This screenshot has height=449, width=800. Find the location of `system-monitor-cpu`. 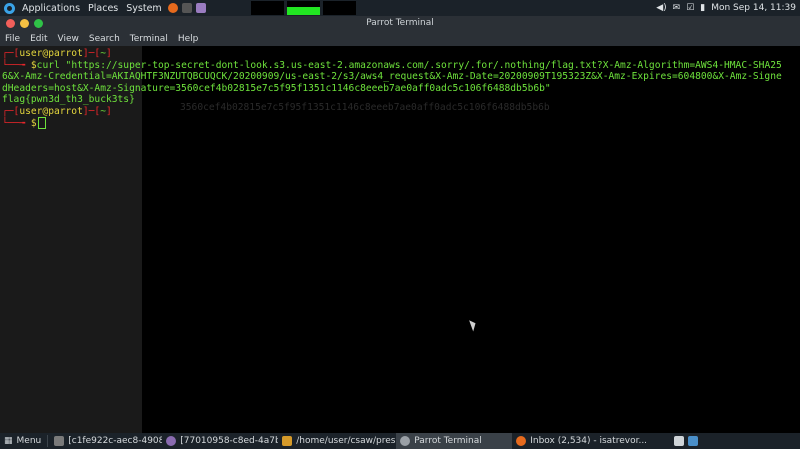

system-monitor-cpu is located at coordinates (267, 8).